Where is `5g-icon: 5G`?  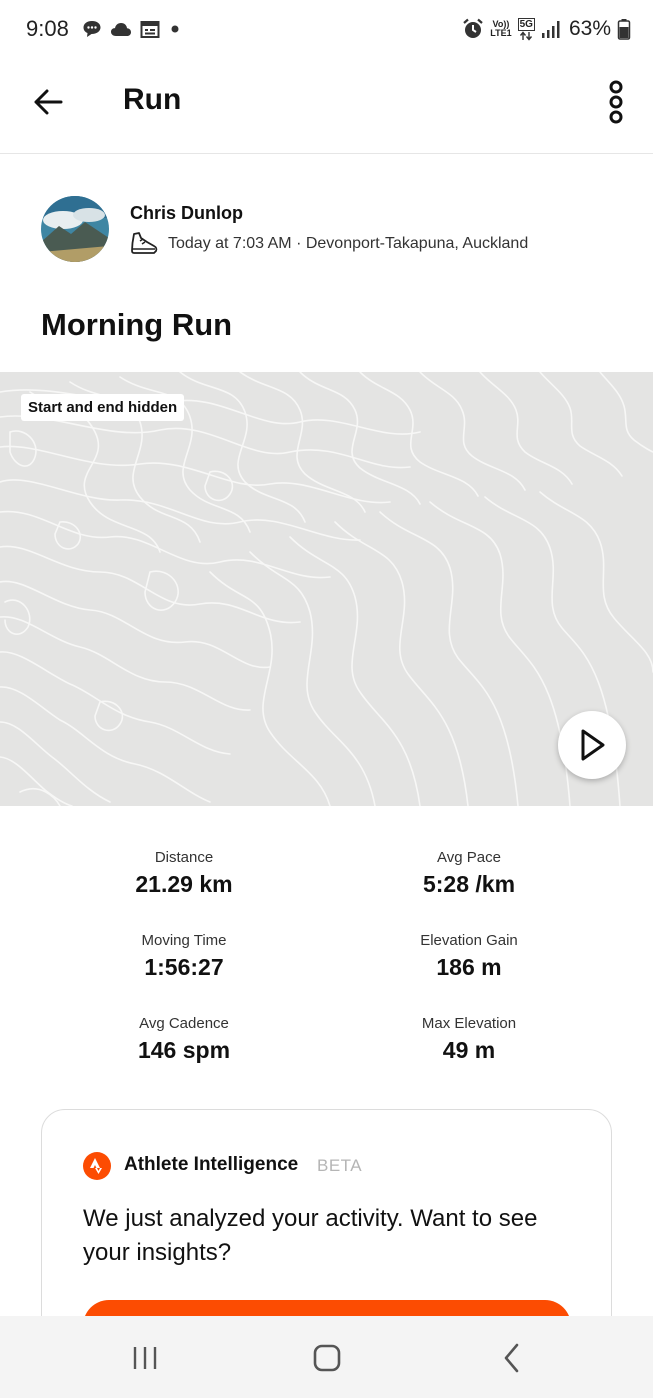
5g-icon: 5G is located at coordinates (526, 29).